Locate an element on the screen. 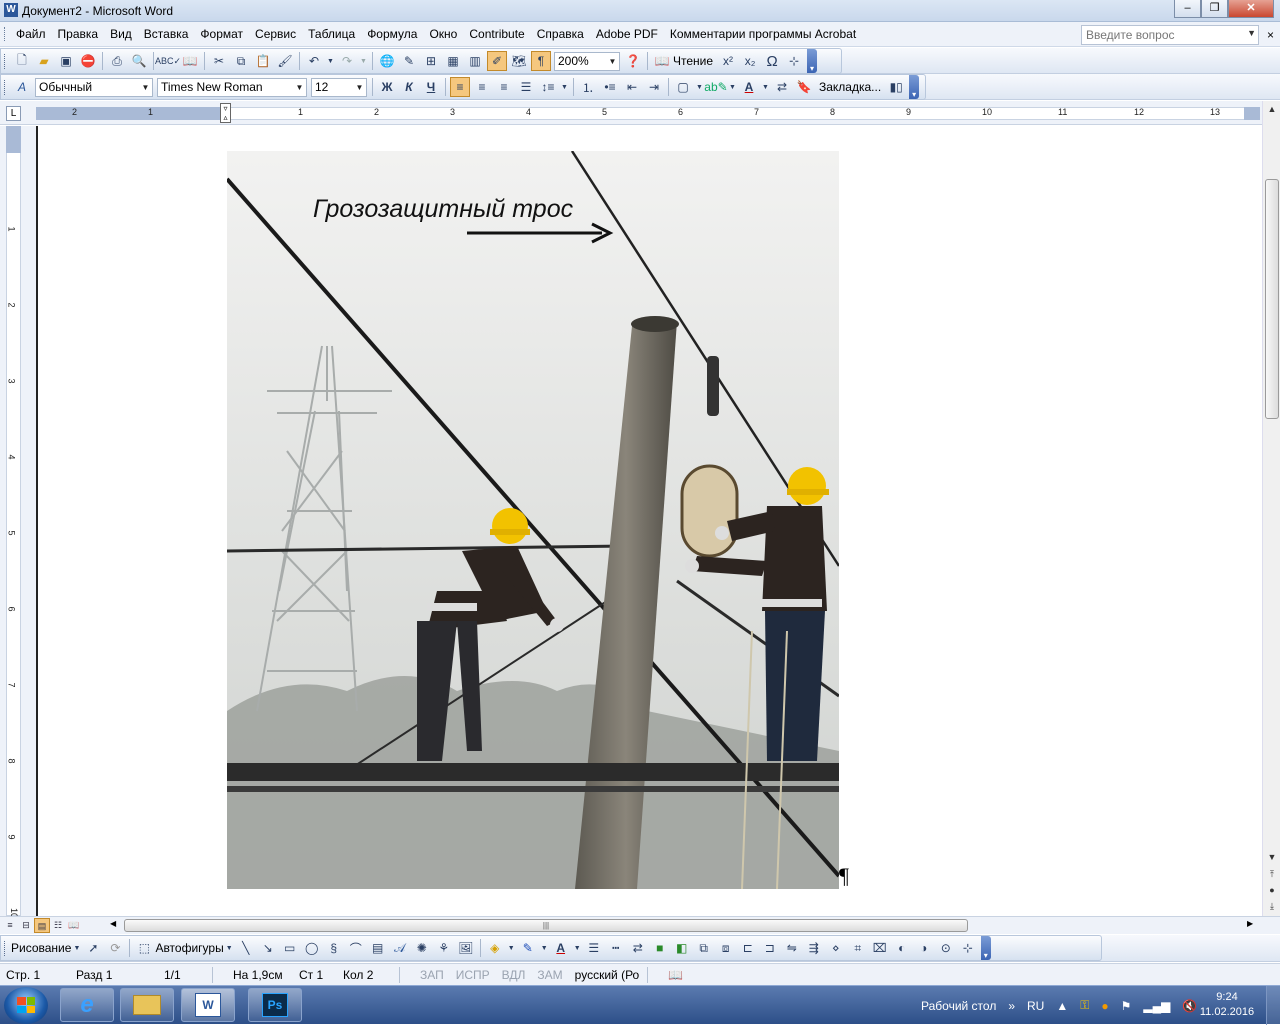  insert-excel-icon: ▦ is located at coordinates (453, 61).